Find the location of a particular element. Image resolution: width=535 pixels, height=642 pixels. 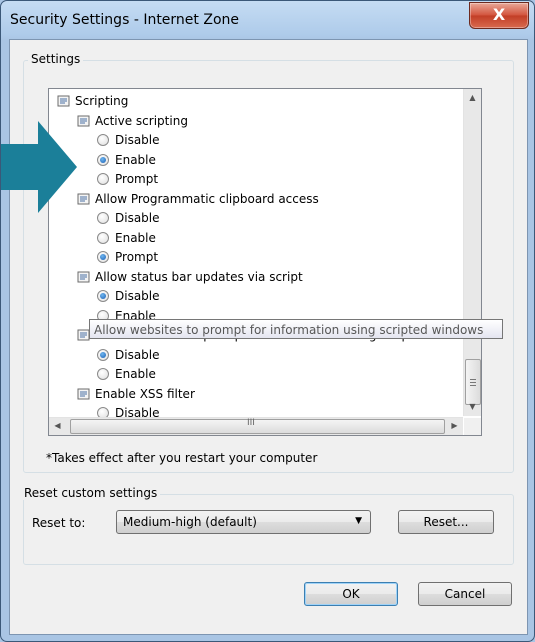

tree-setting-row: Enable XSS filter is located at coordinates (136, 394).